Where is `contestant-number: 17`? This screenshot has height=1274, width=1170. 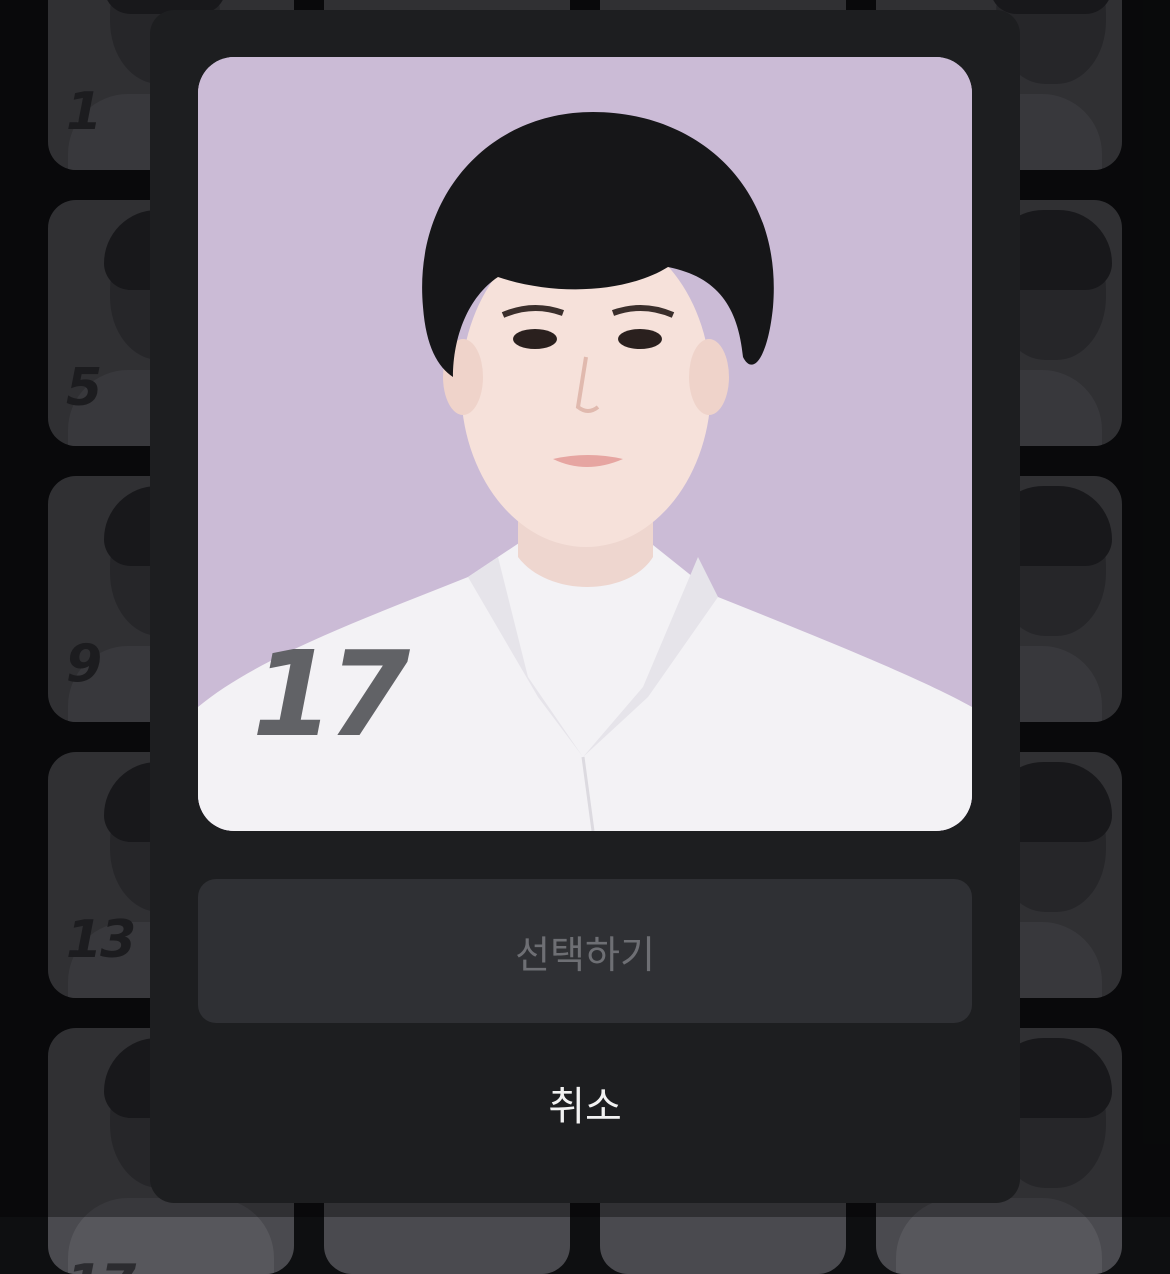
contestant-number: 17 is located at coordinates (331, 694).